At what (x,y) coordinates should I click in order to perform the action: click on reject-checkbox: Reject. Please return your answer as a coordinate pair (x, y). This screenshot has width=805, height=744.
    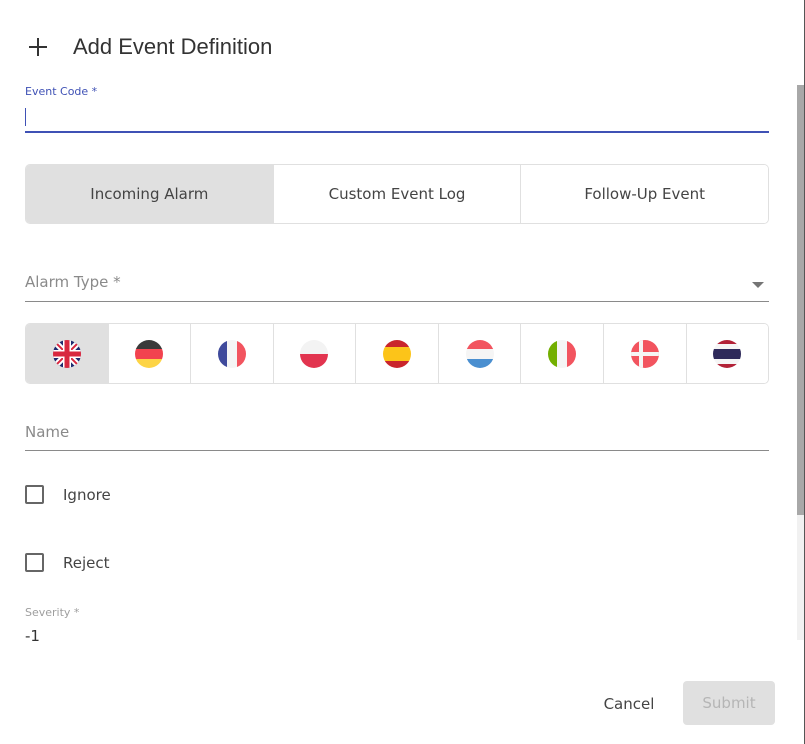
    Looking at the image, I should click on (67, 562).